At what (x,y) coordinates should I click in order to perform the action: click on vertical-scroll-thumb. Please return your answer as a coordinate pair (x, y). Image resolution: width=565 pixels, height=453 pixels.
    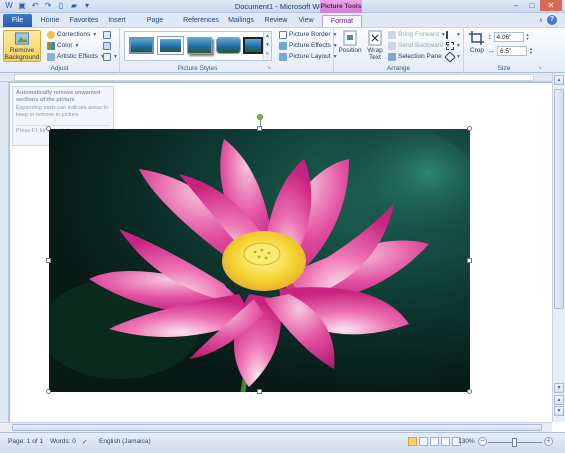
    Looking at the image, I should click on (559, 199).